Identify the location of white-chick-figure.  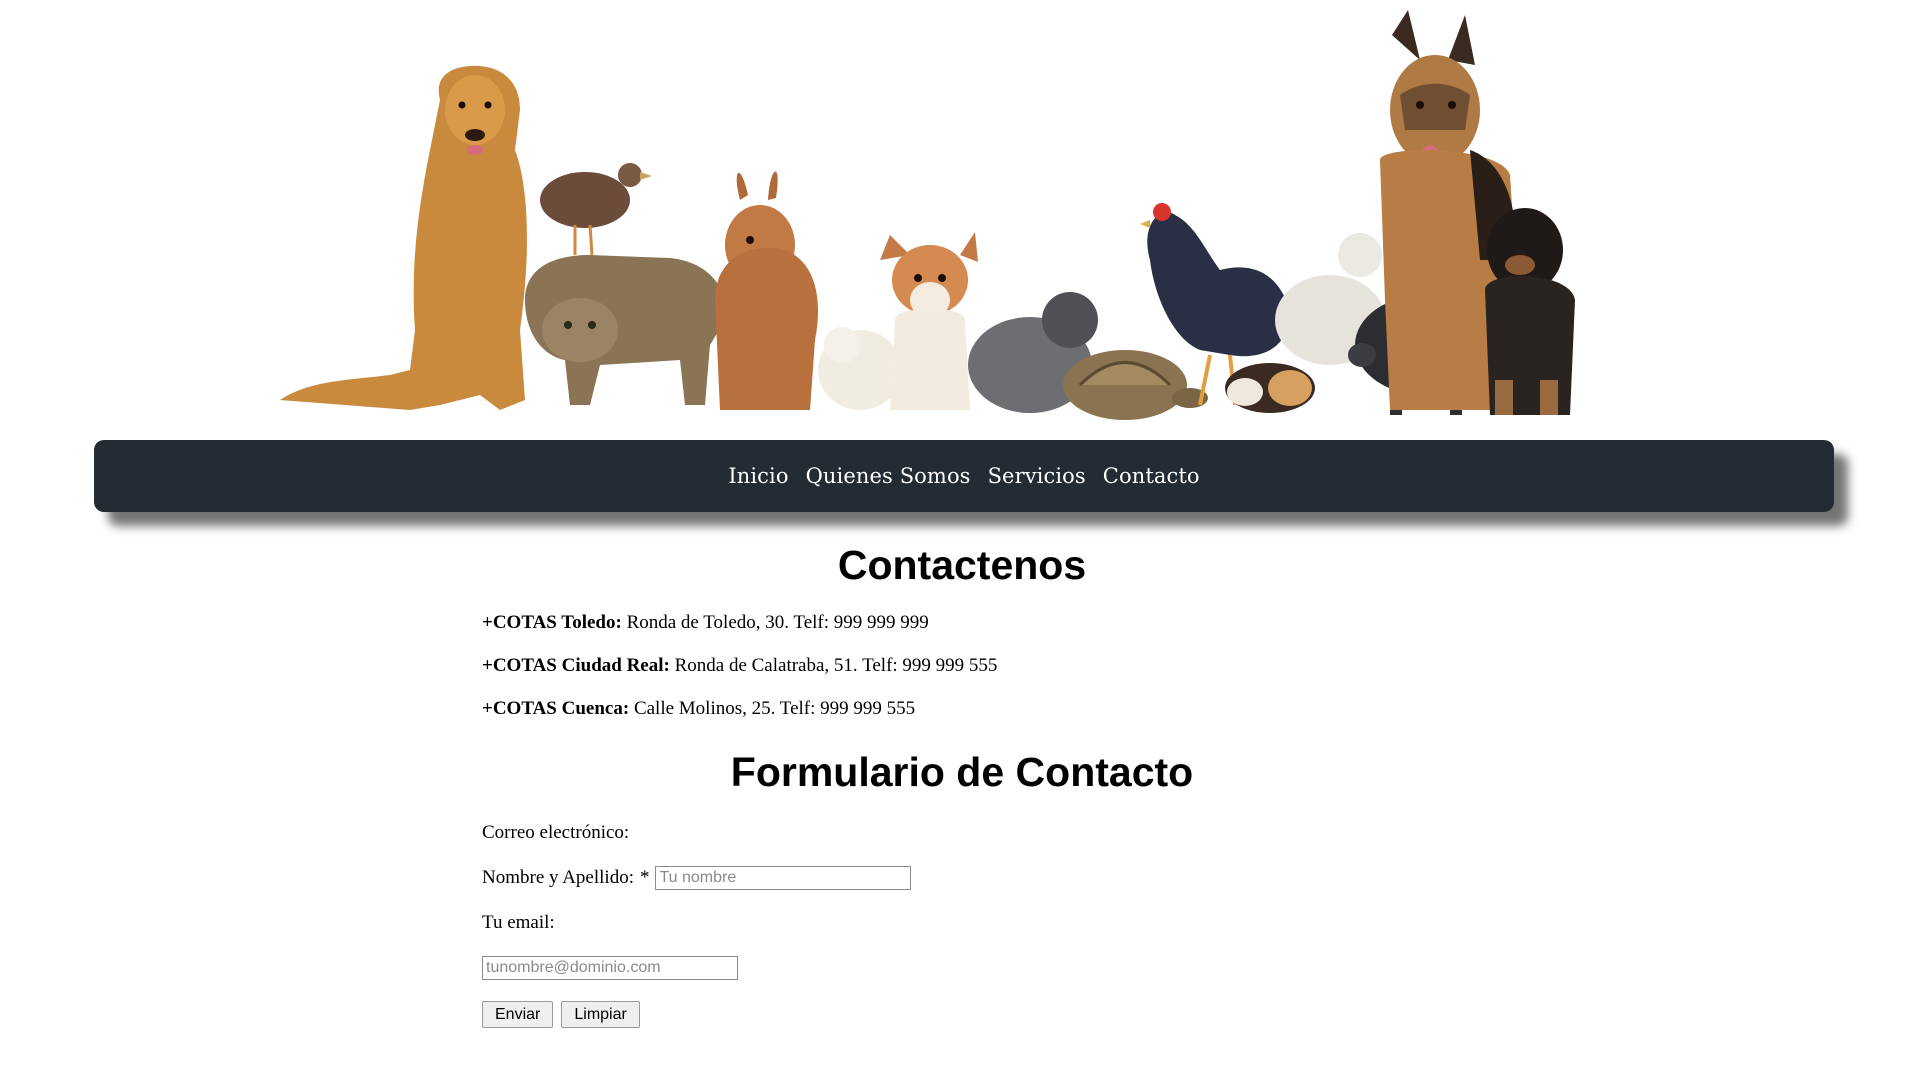
(860, 368).